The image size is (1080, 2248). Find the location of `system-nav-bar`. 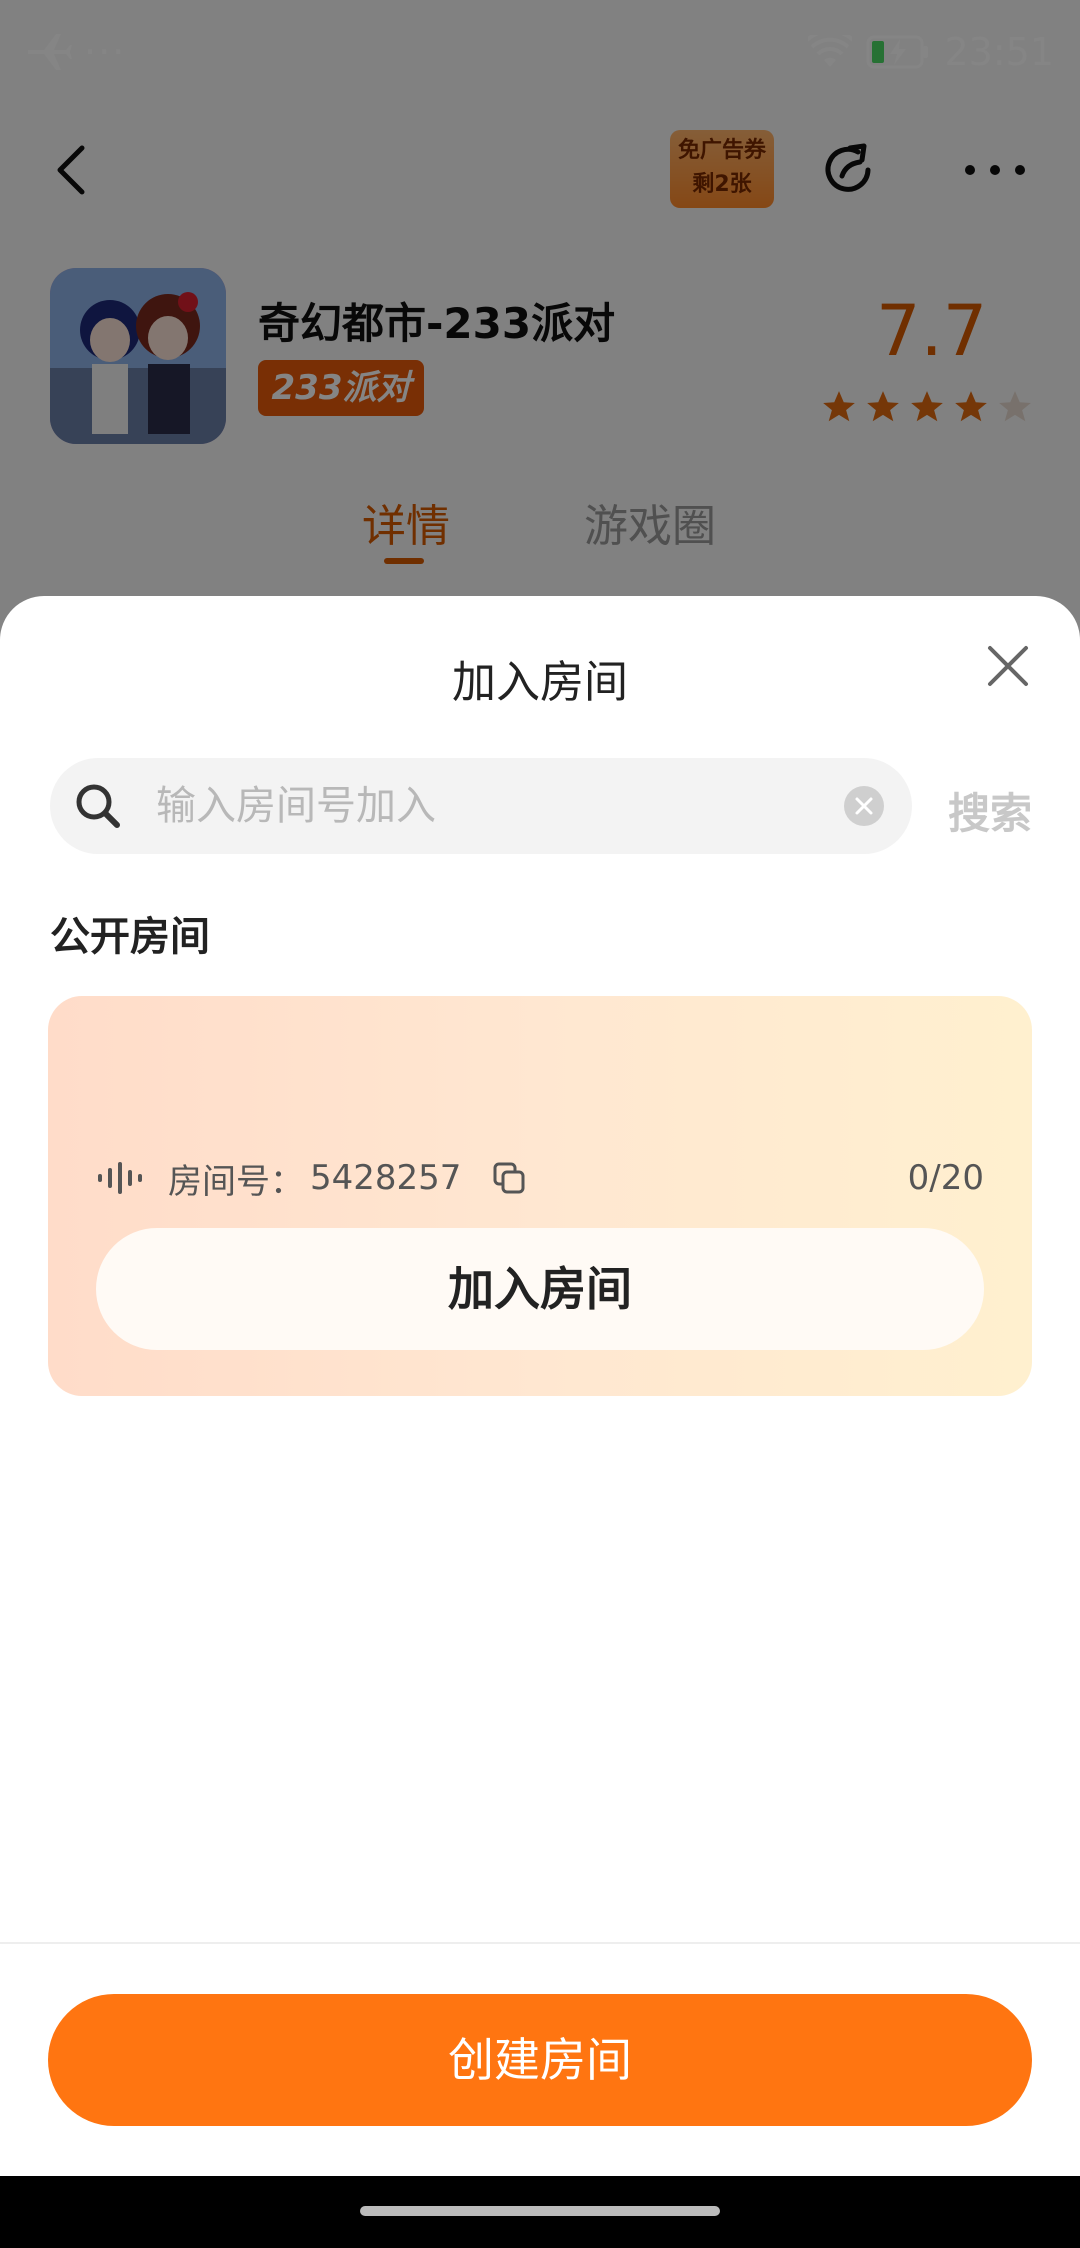

system-nav-bar is located at coordinates (540, 2212).